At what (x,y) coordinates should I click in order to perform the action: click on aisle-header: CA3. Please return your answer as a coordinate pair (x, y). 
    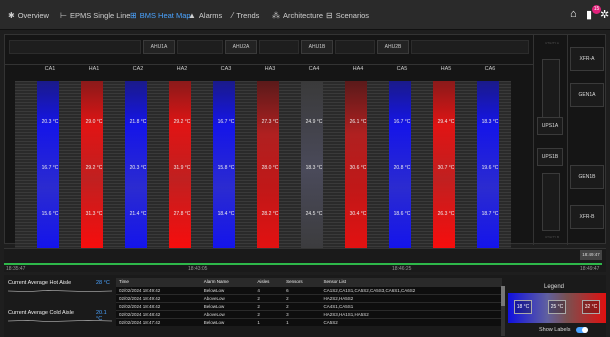
    Looking at the image, I should click on (226, 69).